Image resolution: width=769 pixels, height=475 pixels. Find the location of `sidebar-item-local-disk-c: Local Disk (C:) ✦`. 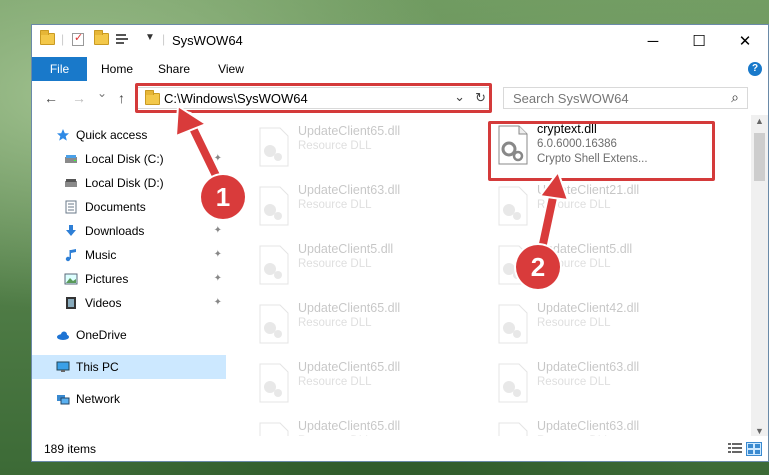

sidebar-item-local-disk-c: Local Disk (C:) ✦ is located at coordinates (129, 159).